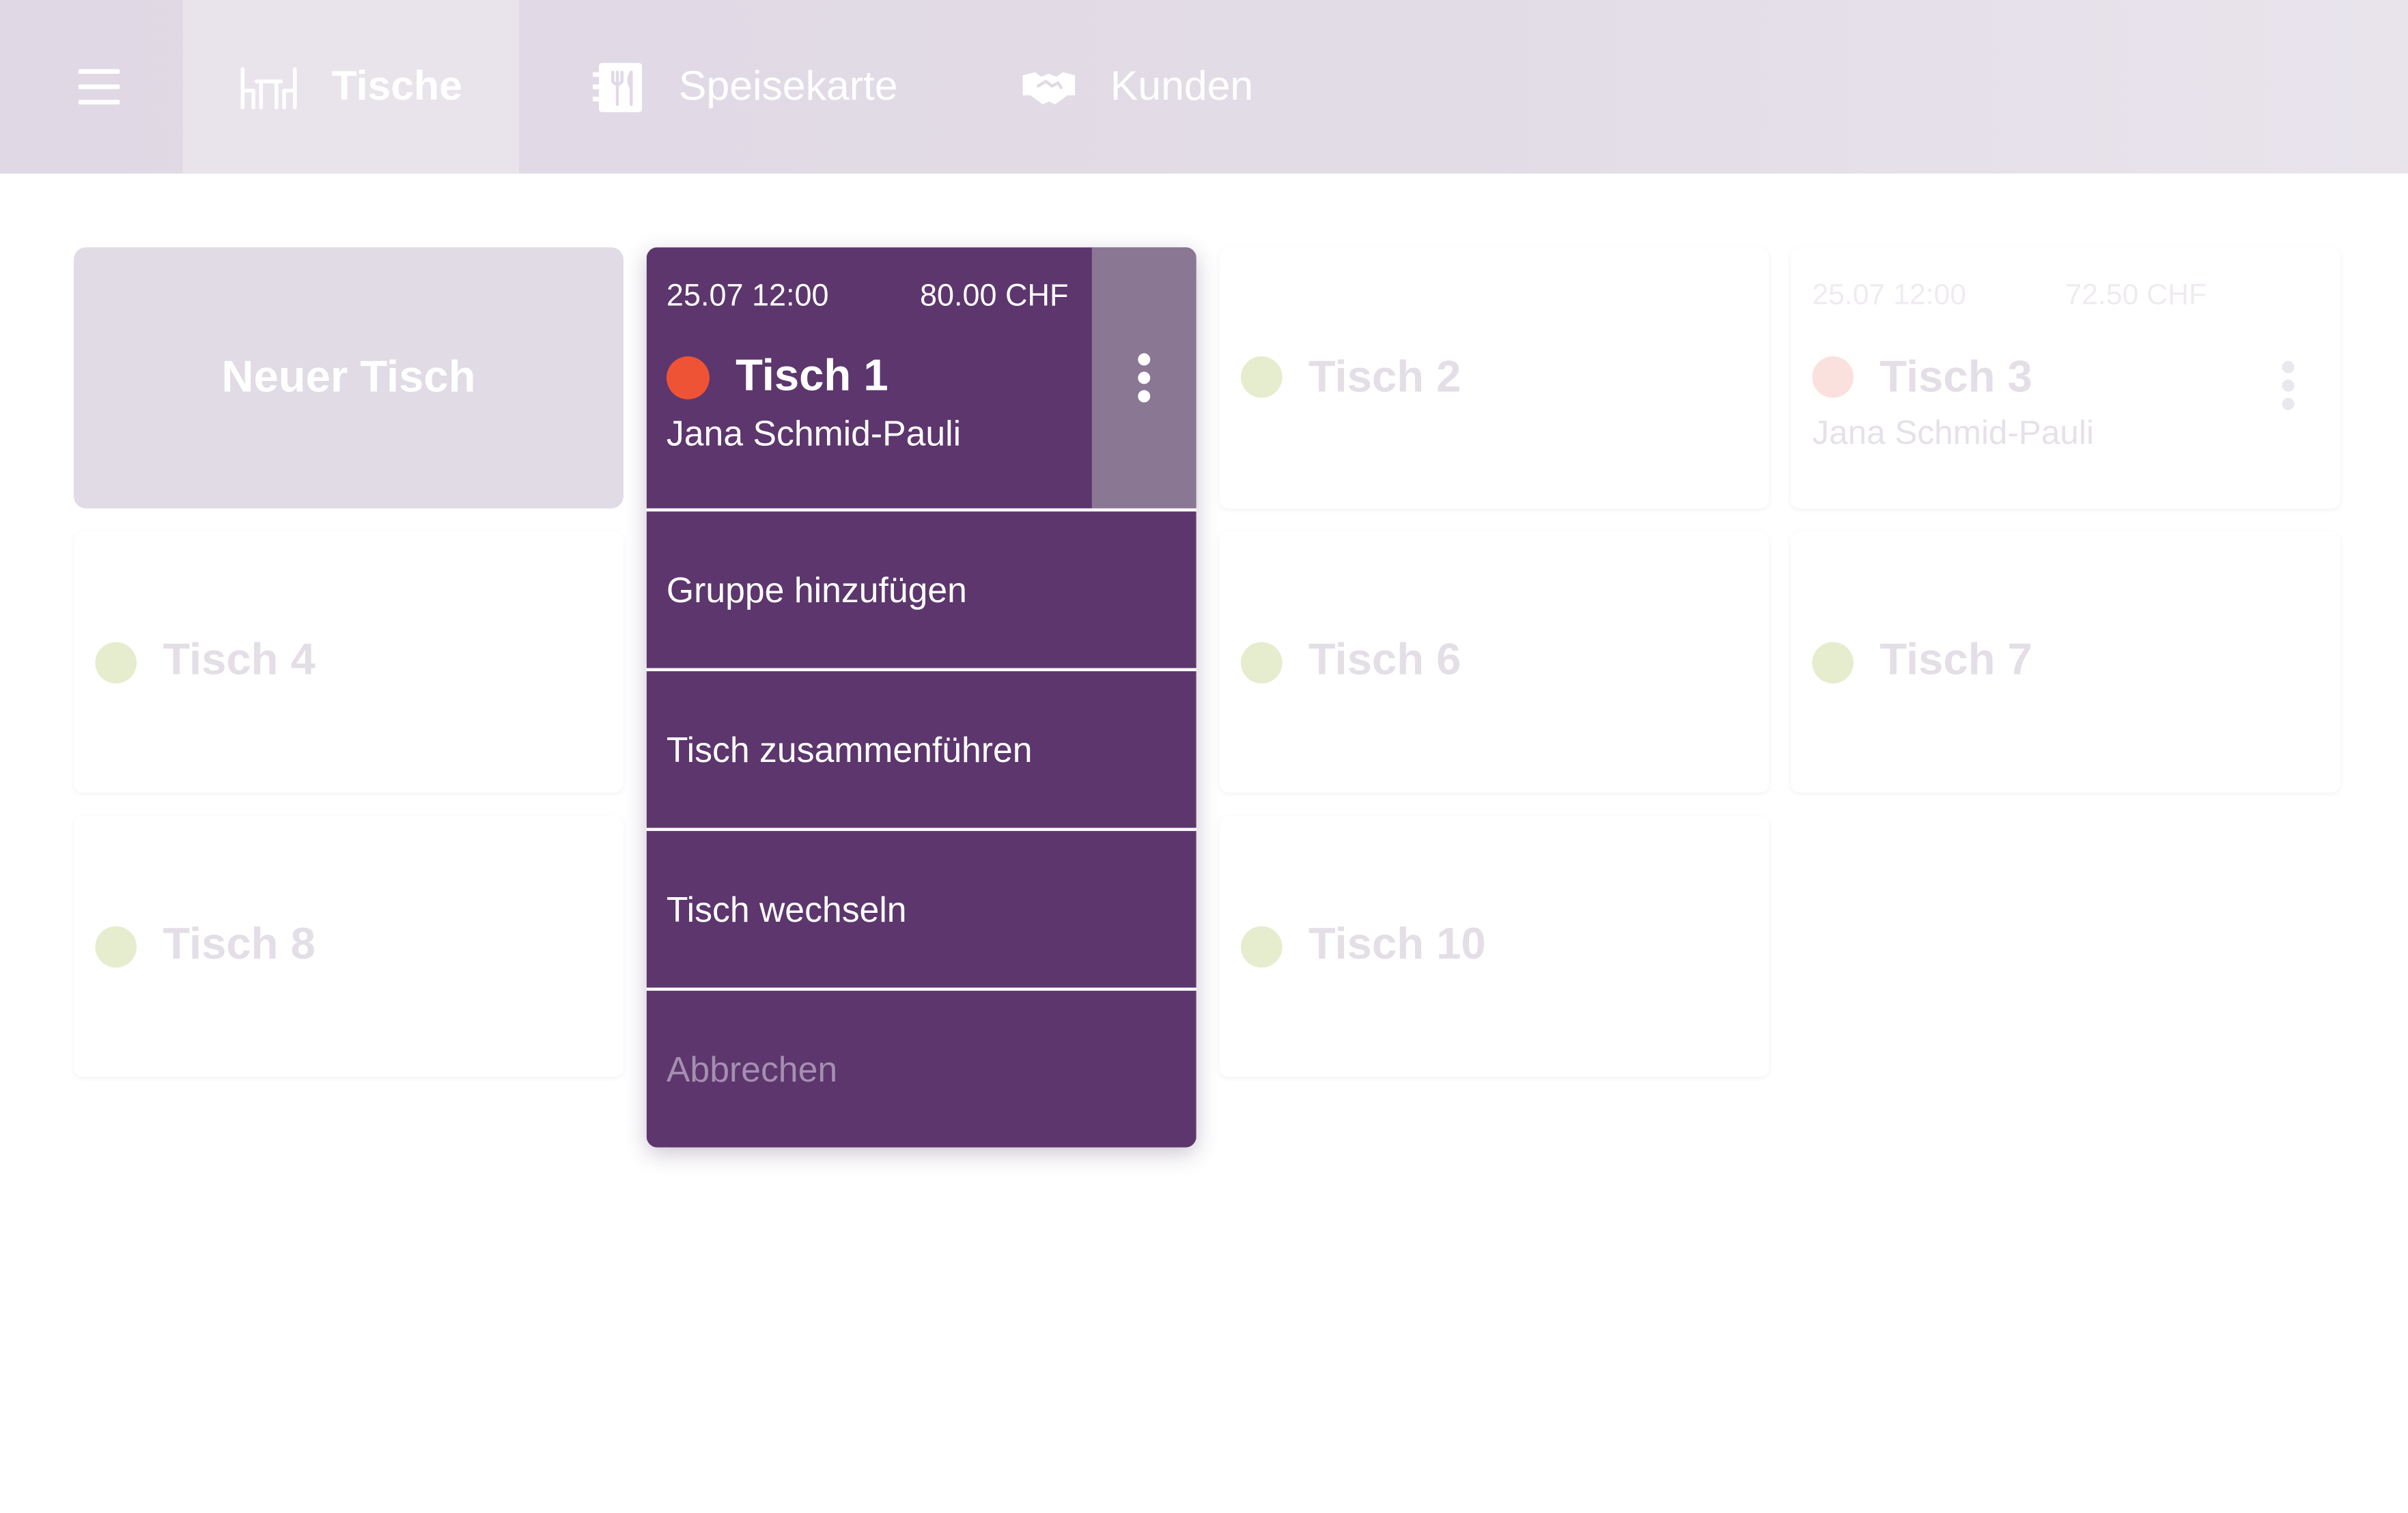 The height and width of the screenshot is (1513, 2408). Describe the element at coordinates (788, 86) in the screenshot. I see `tab-speisekarte-label: Speisekarte` at that location.